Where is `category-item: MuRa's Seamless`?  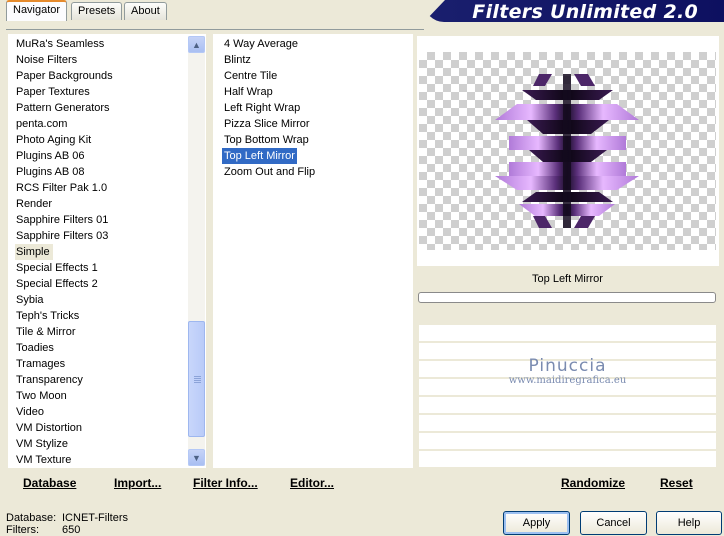 category-item: MuRa's Seamless is located at coordinates (64, 44).